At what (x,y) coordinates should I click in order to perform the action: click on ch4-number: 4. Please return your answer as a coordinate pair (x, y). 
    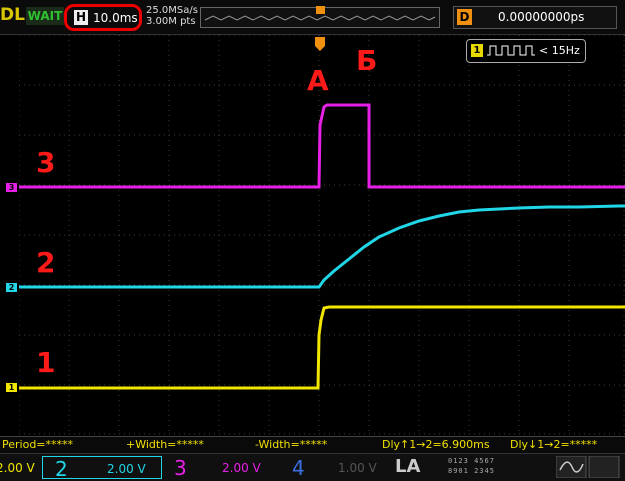
    Looking at the image, I should click on (298, 468).